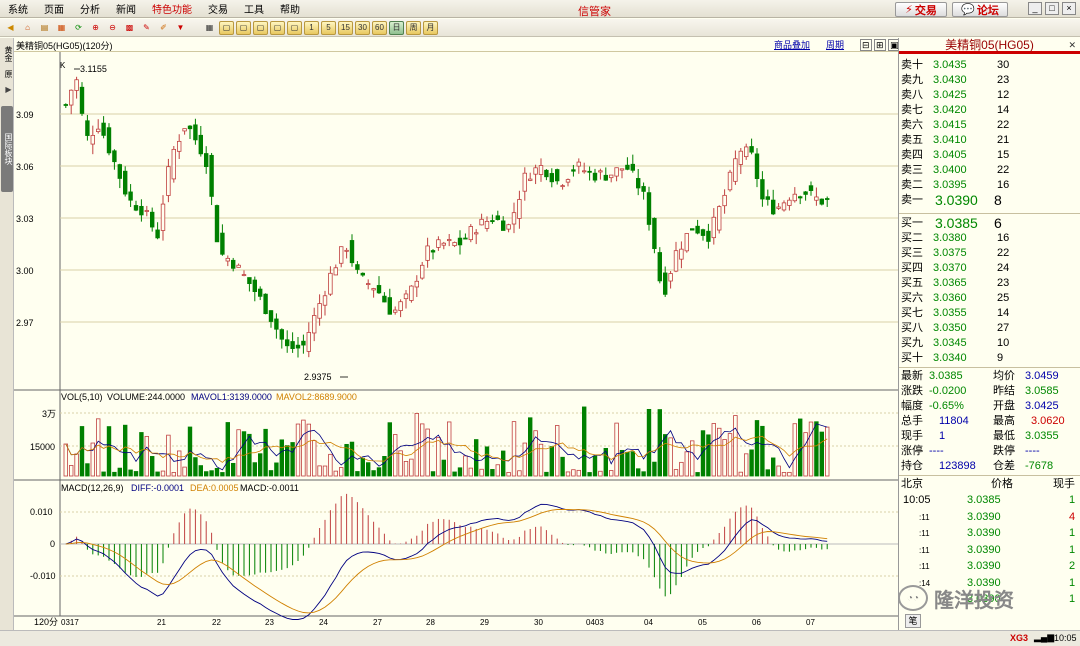  I want to click on quote-row: 买一 3.0385 6, so click(989, 223).